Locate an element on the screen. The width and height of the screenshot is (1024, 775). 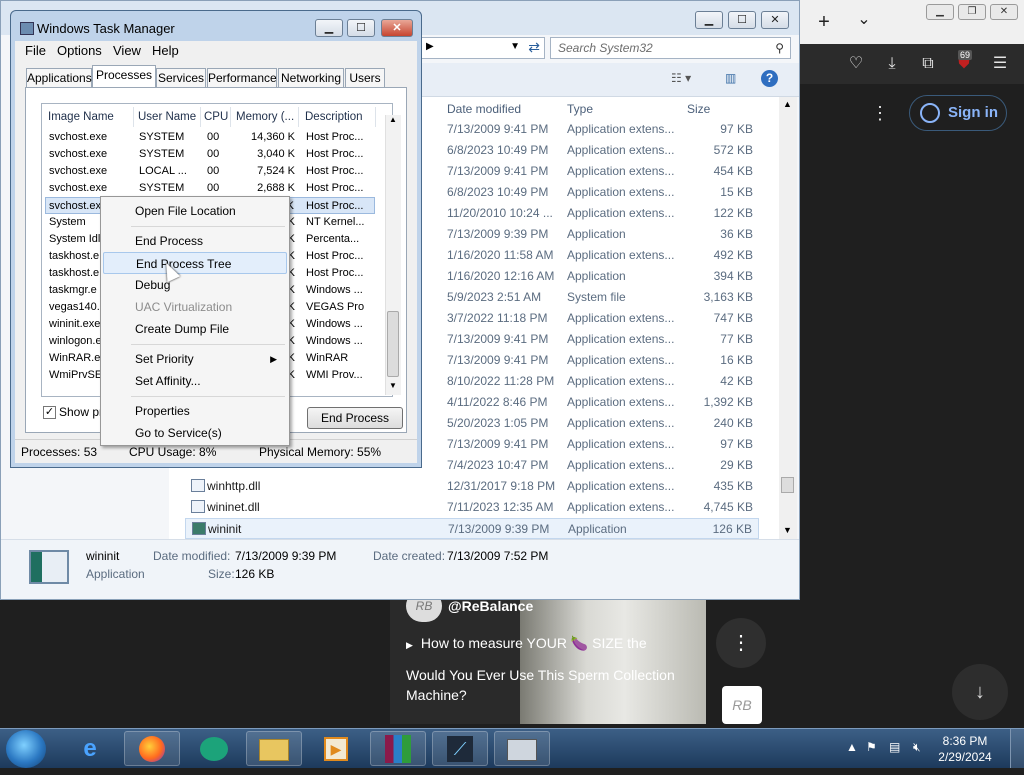
internet-explorer-icon: e is located at coordinates (90, 748).